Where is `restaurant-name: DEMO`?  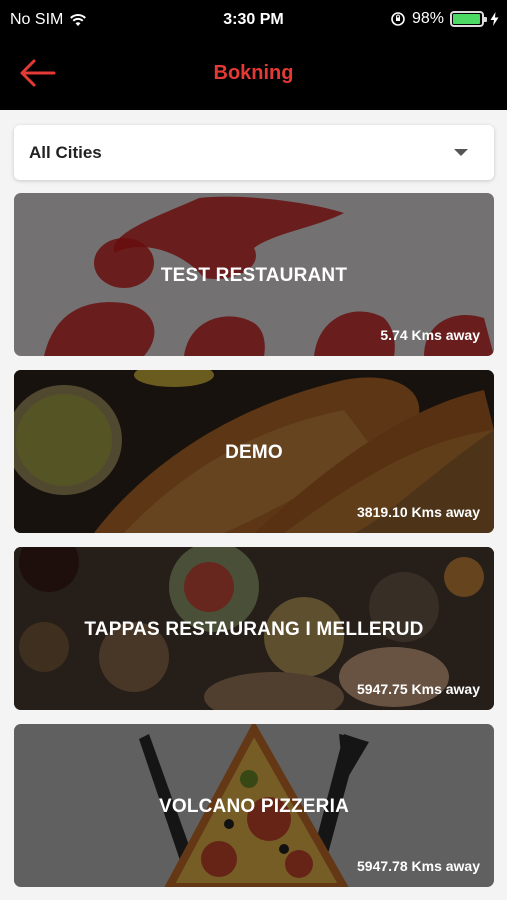 restaurant-name: DEMO is located at coordinates (254, 452).